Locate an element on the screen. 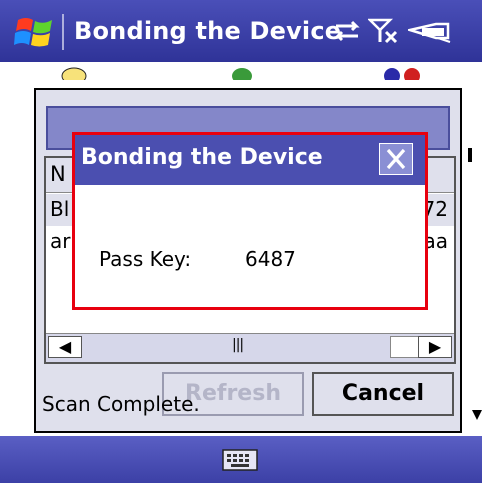  right-edge-marks is located at coordinates (475, 284).